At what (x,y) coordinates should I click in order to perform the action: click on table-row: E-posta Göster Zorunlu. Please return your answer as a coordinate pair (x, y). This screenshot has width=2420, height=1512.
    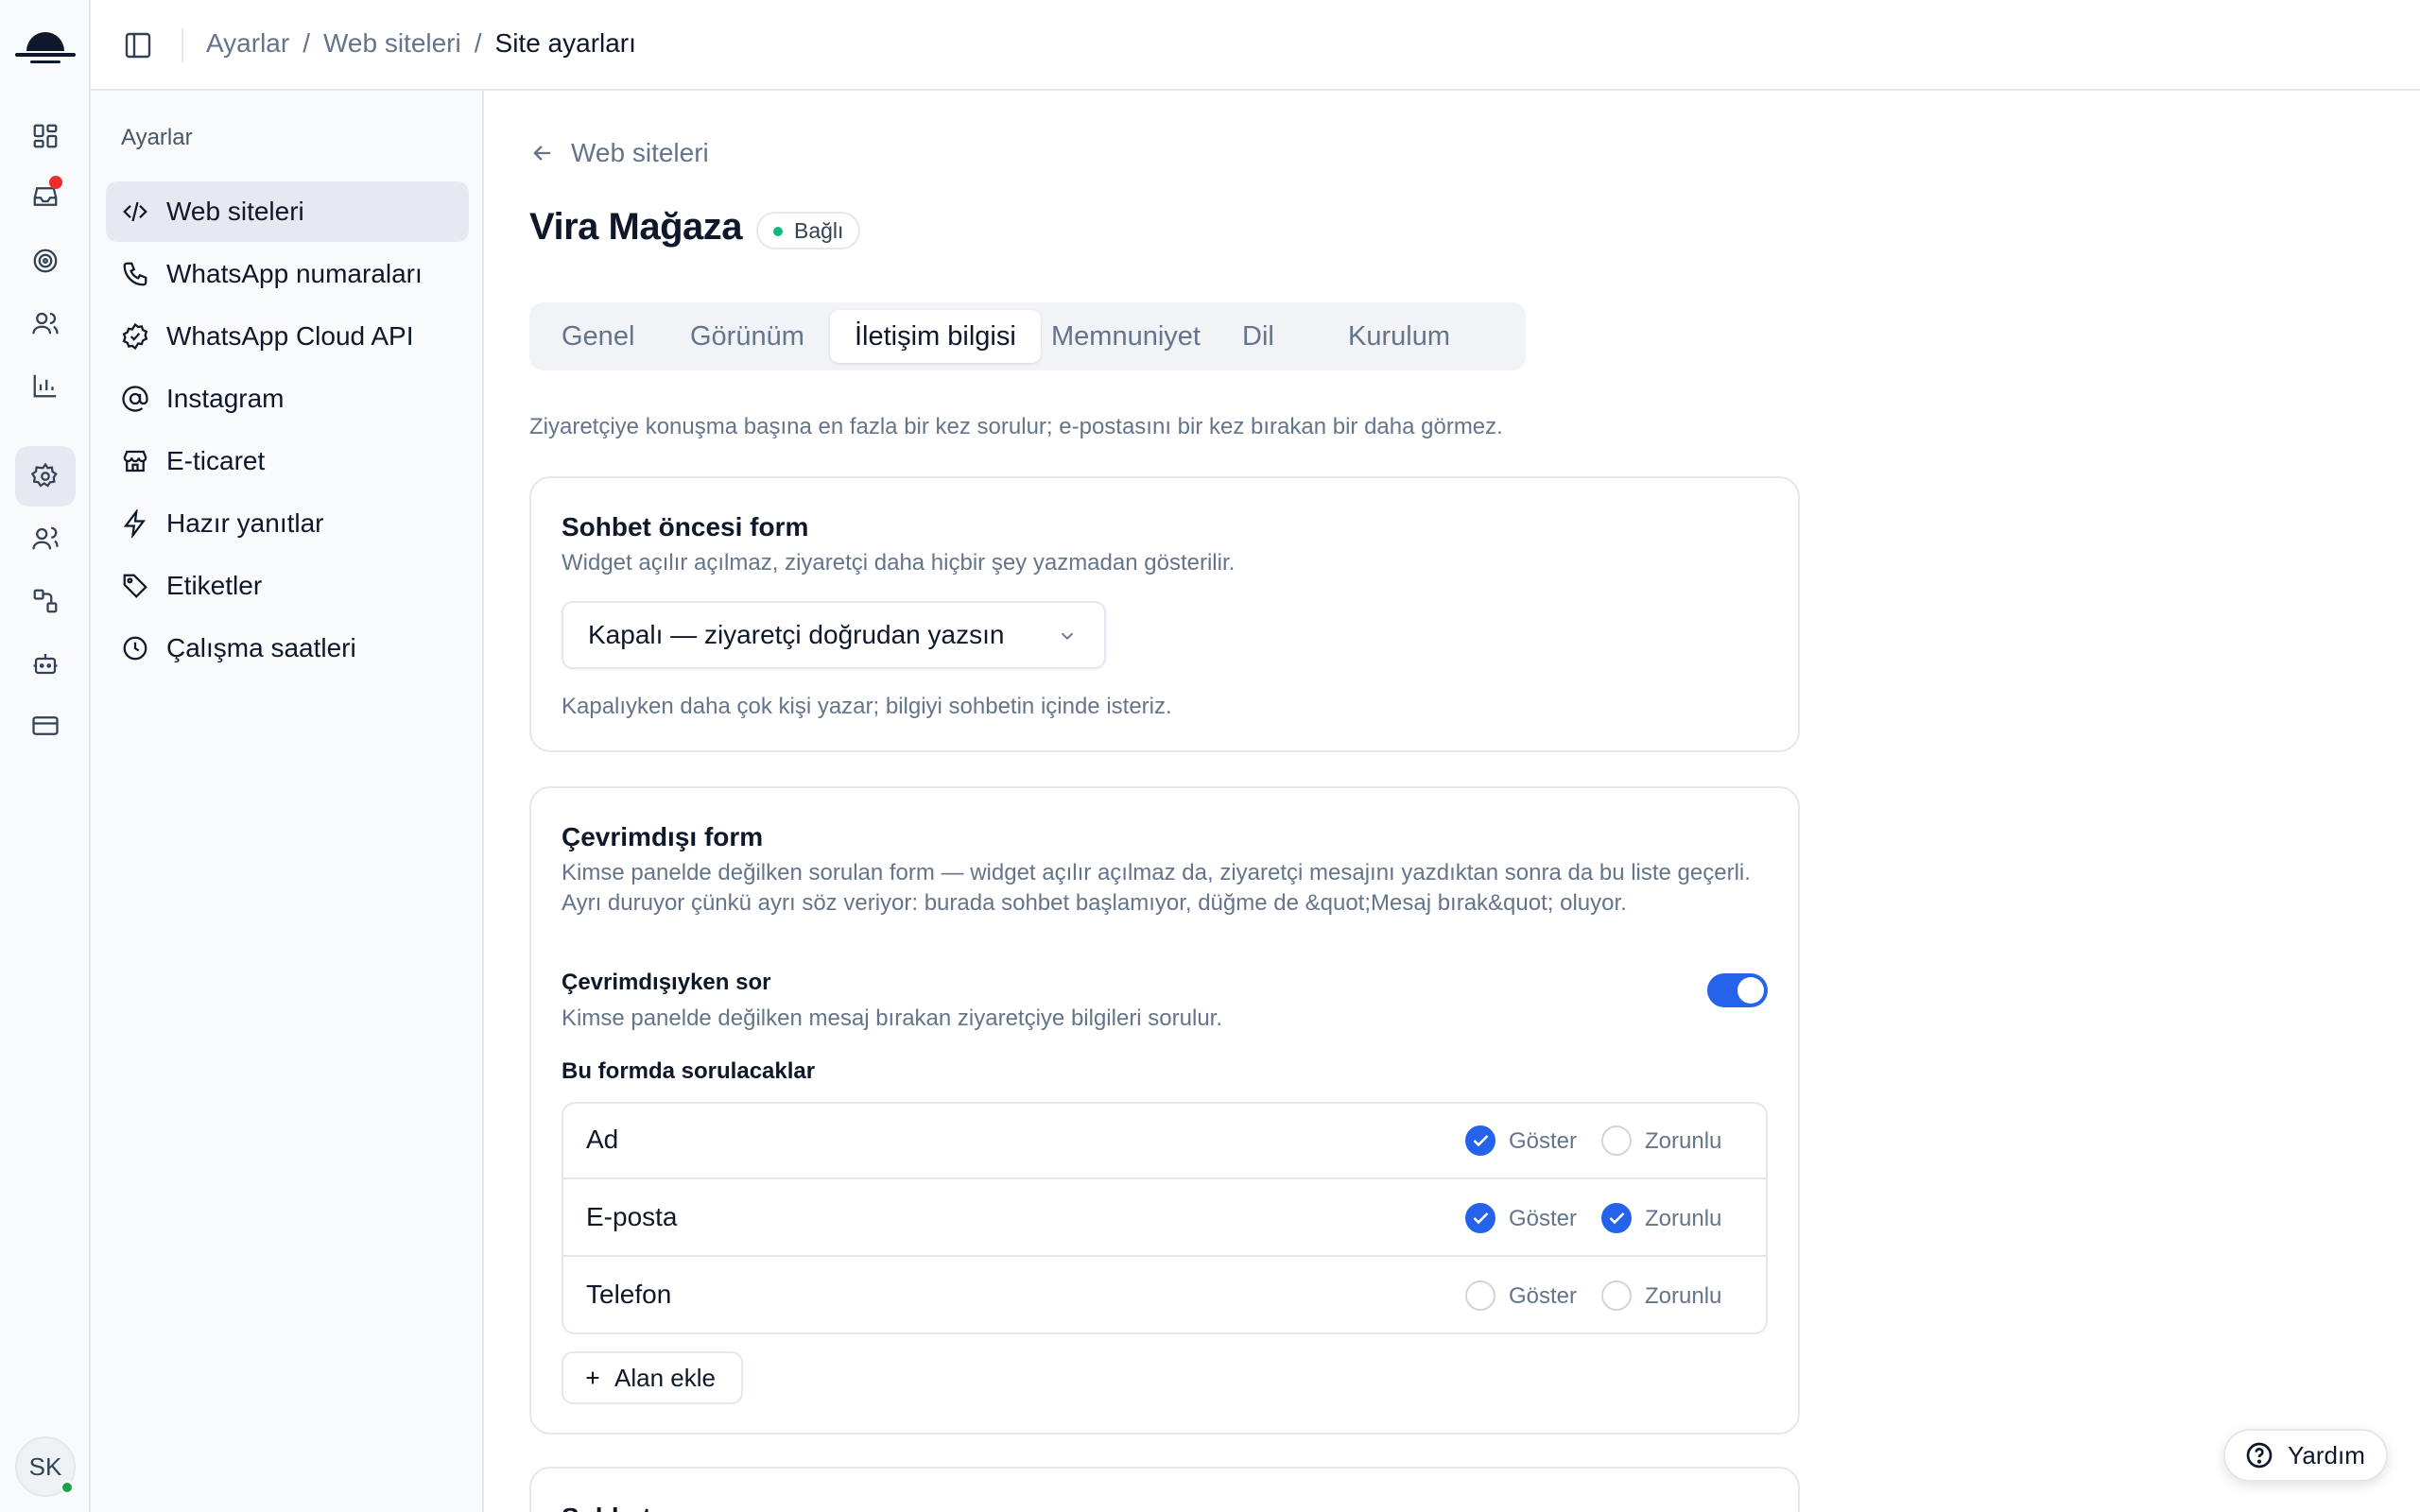
    Looking at the image, I should click on (1164, 1219).